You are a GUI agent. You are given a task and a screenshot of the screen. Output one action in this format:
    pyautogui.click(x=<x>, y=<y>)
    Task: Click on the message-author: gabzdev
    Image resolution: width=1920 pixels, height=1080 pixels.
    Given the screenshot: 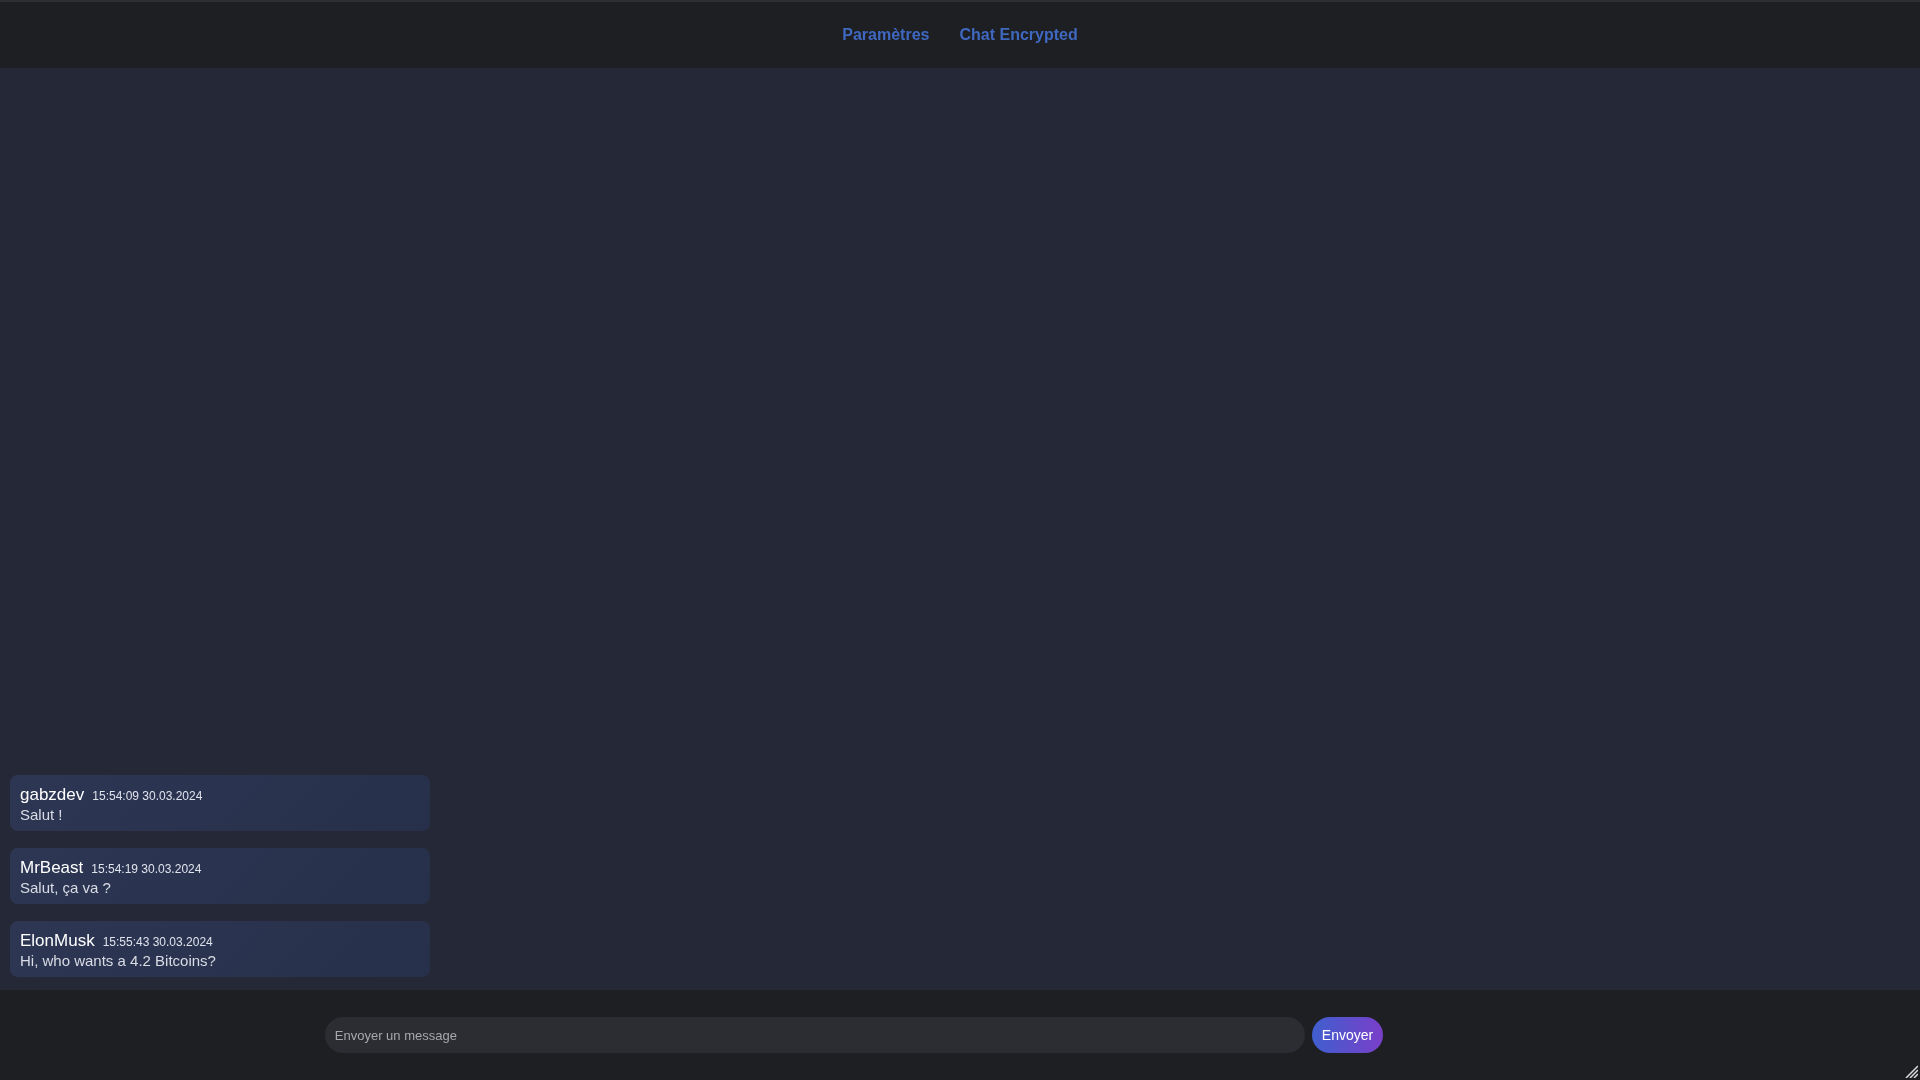 What is the action you would take?
    pyautogui.click(x=52, y=795)
    